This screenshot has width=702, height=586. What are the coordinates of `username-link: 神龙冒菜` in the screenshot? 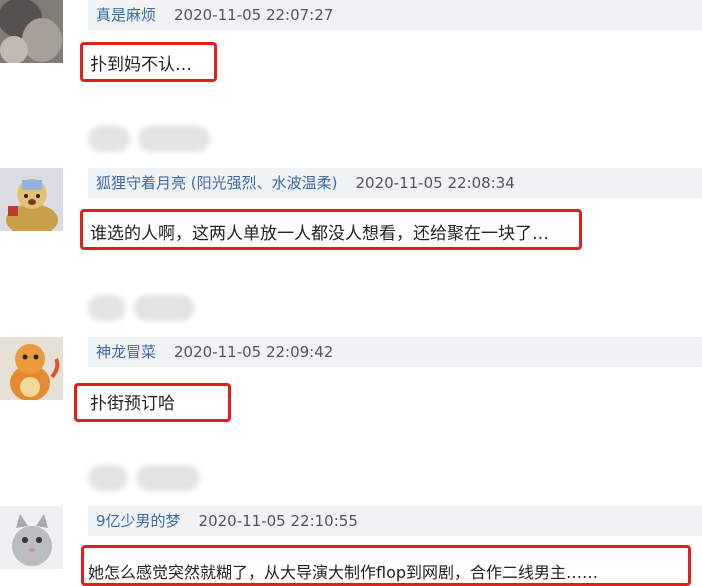 It's located at (126, 352).